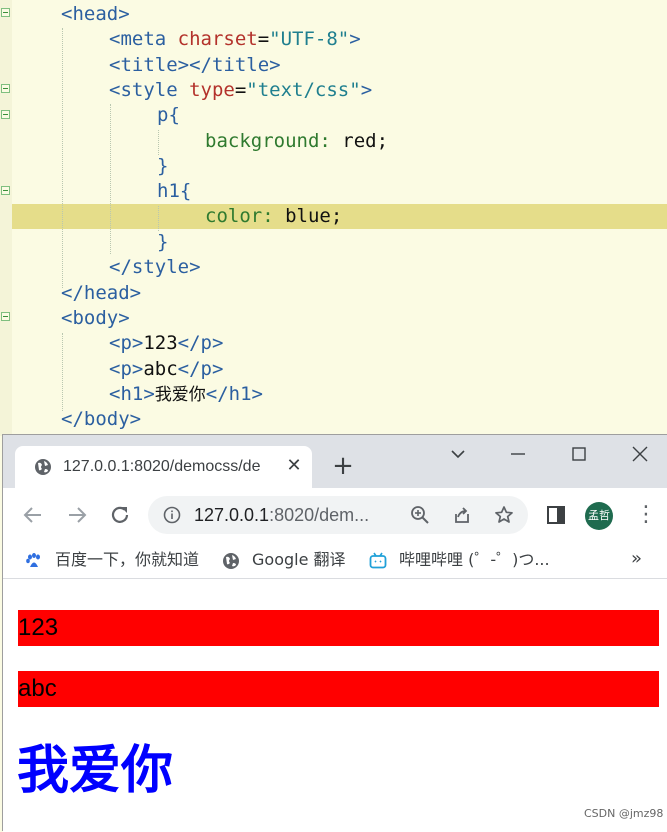  I want to click on code-token: <title></title>, so click(195, 65).